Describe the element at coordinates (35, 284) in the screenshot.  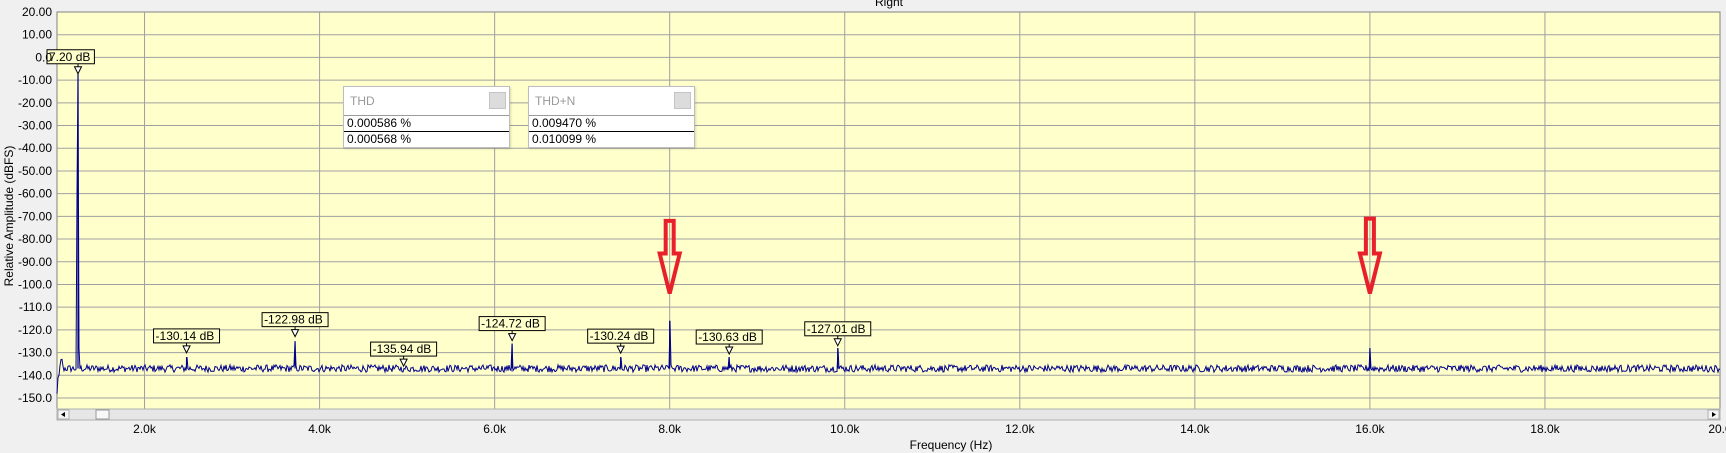
I see `y-tick-label: -100.0` at that location.